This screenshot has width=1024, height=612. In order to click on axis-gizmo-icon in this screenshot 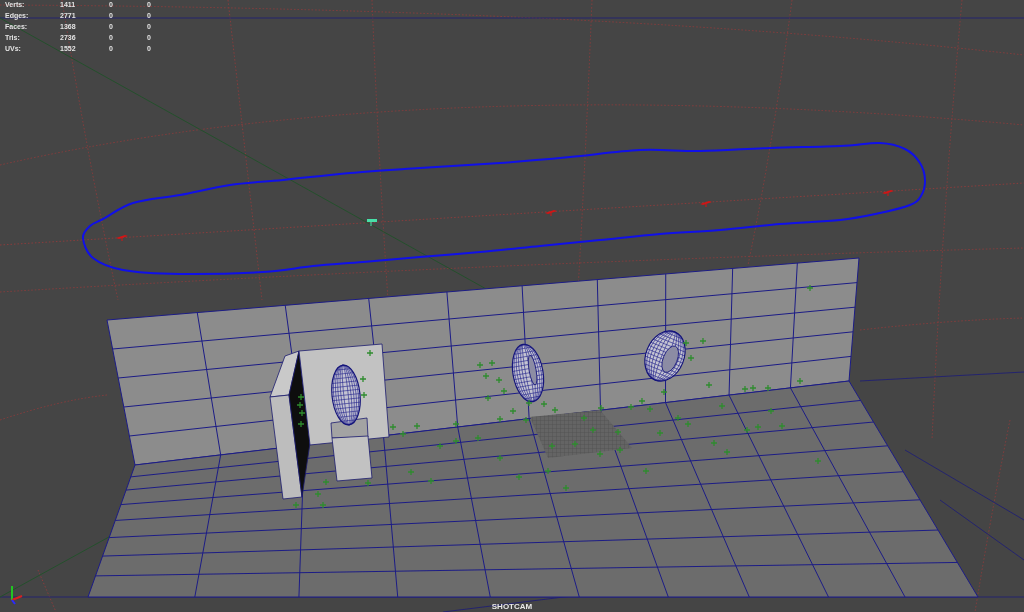, I will do `click(17, 595)`.